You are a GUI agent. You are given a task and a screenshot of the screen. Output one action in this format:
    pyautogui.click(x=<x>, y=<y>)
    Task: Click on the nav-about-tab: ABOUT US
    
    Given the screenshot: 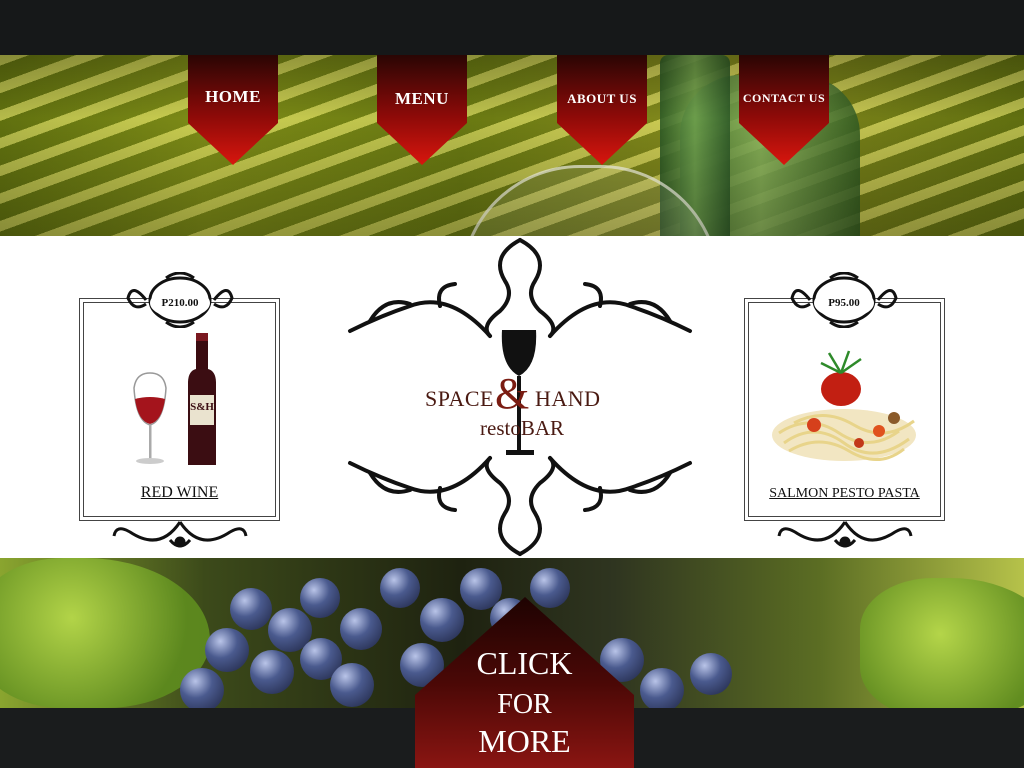 What is the action you would take?
    pyautogui.click(x=602, y=110)
    